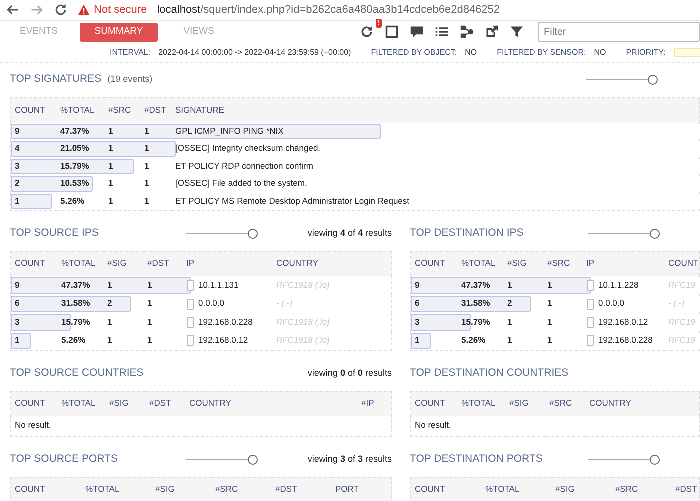 The image size is (700, 501). I want to click on column-header: SIGNATURE, so click(436, 110).